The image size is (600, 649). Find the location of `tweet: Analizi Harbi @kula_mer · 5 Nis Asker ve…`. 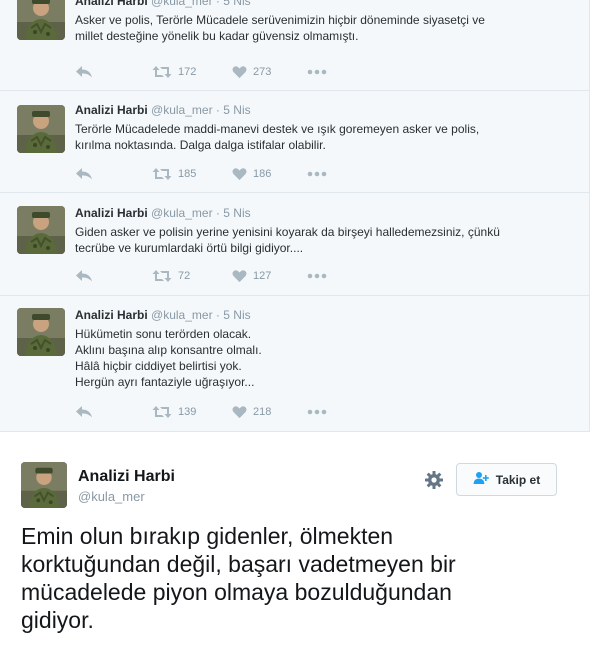

tweet: Analizi Harbi @kula_mer · 5 Nis Asker ve… is located at coordinates (294, 45).